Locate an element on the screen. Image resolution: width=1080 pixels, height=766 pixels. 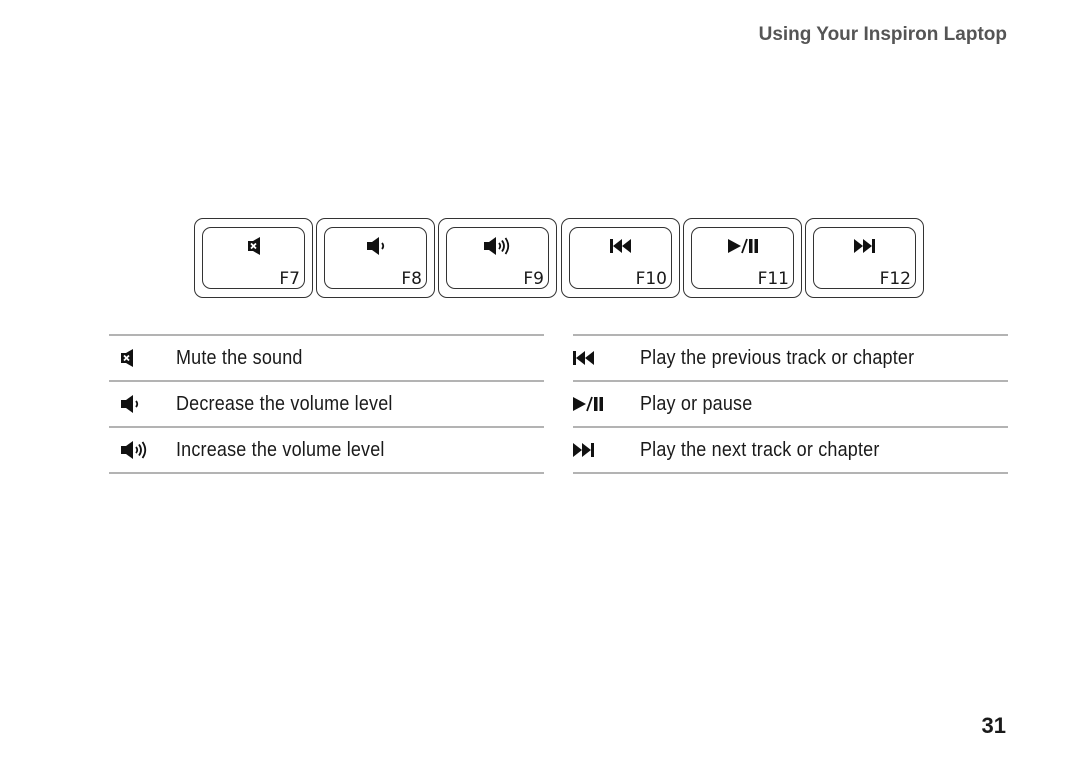
key-label: F7 is located at coordinates (289, 279).